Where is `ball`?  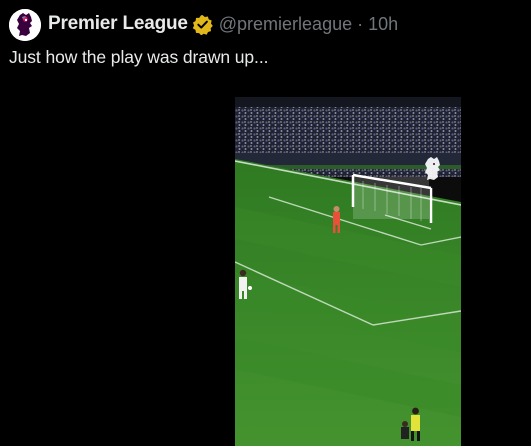 ball is located at coordinates (250, 288).